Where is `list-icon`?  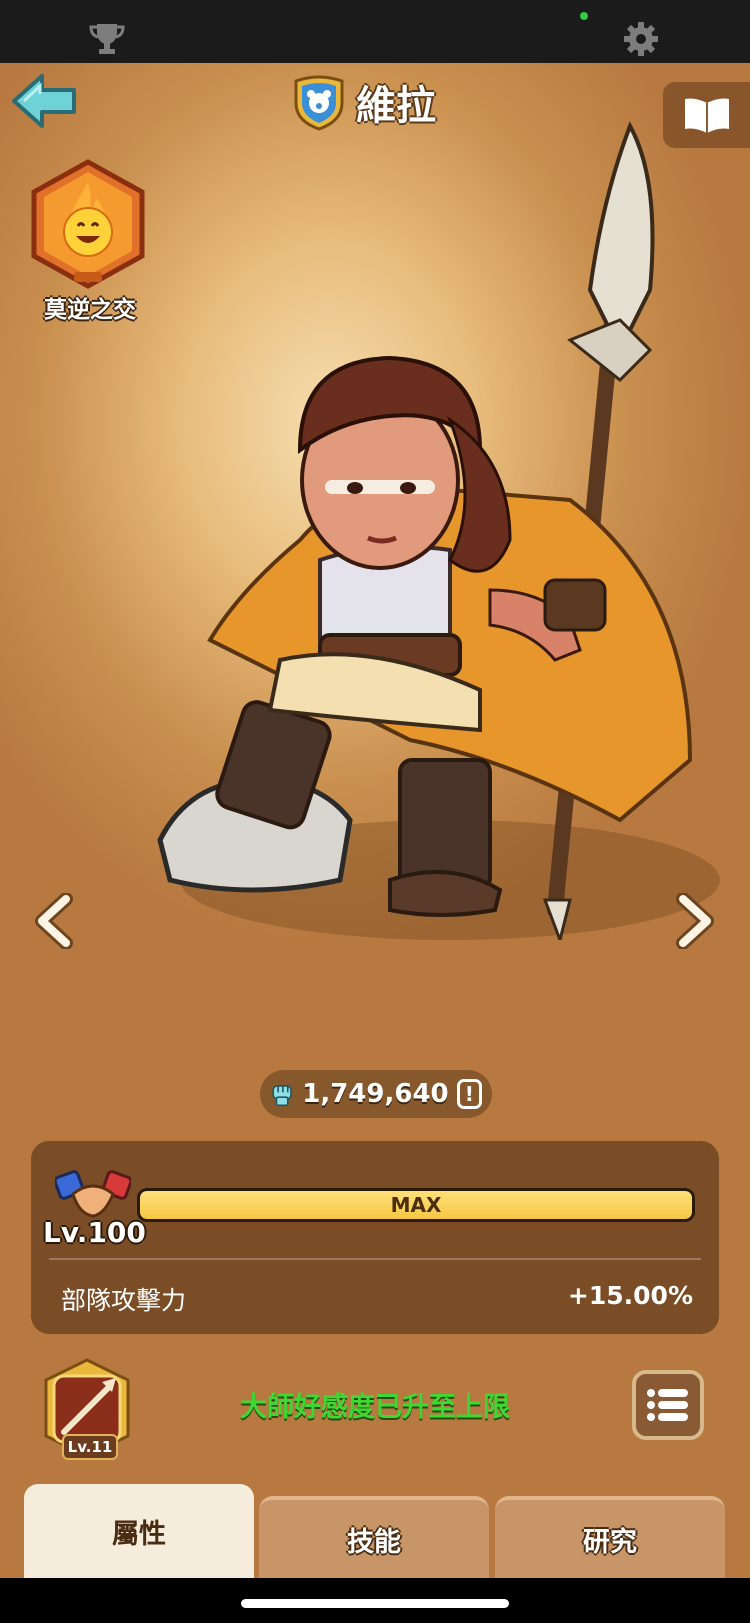 list-icon is located at coordinates (667, 1405).